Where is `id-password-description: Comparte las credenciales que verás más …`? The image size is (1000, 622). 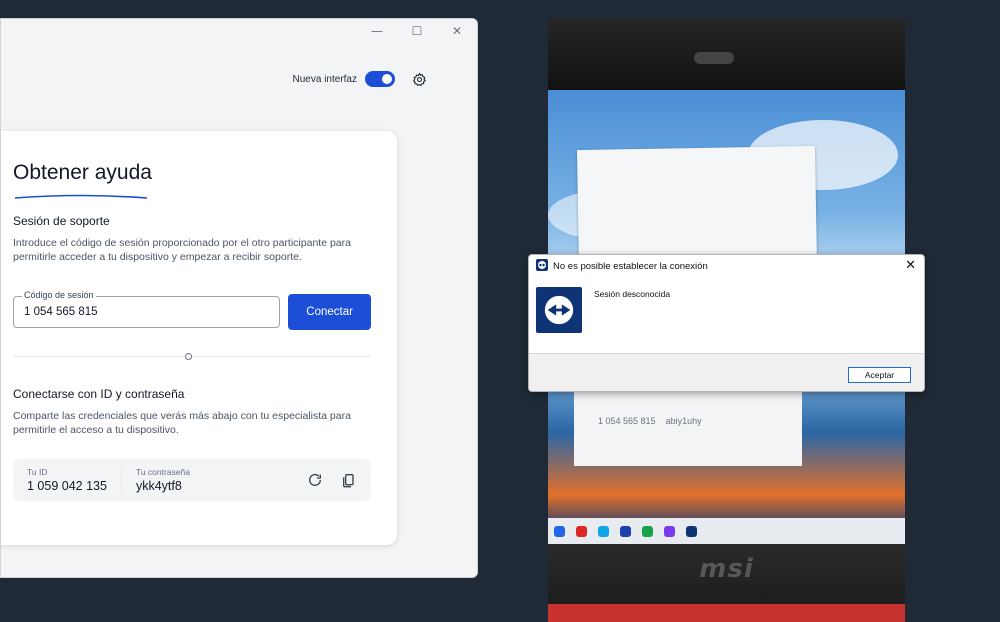 id-password-description: Comparte las credenciales que verás más … is located at coordinates (182, 423).